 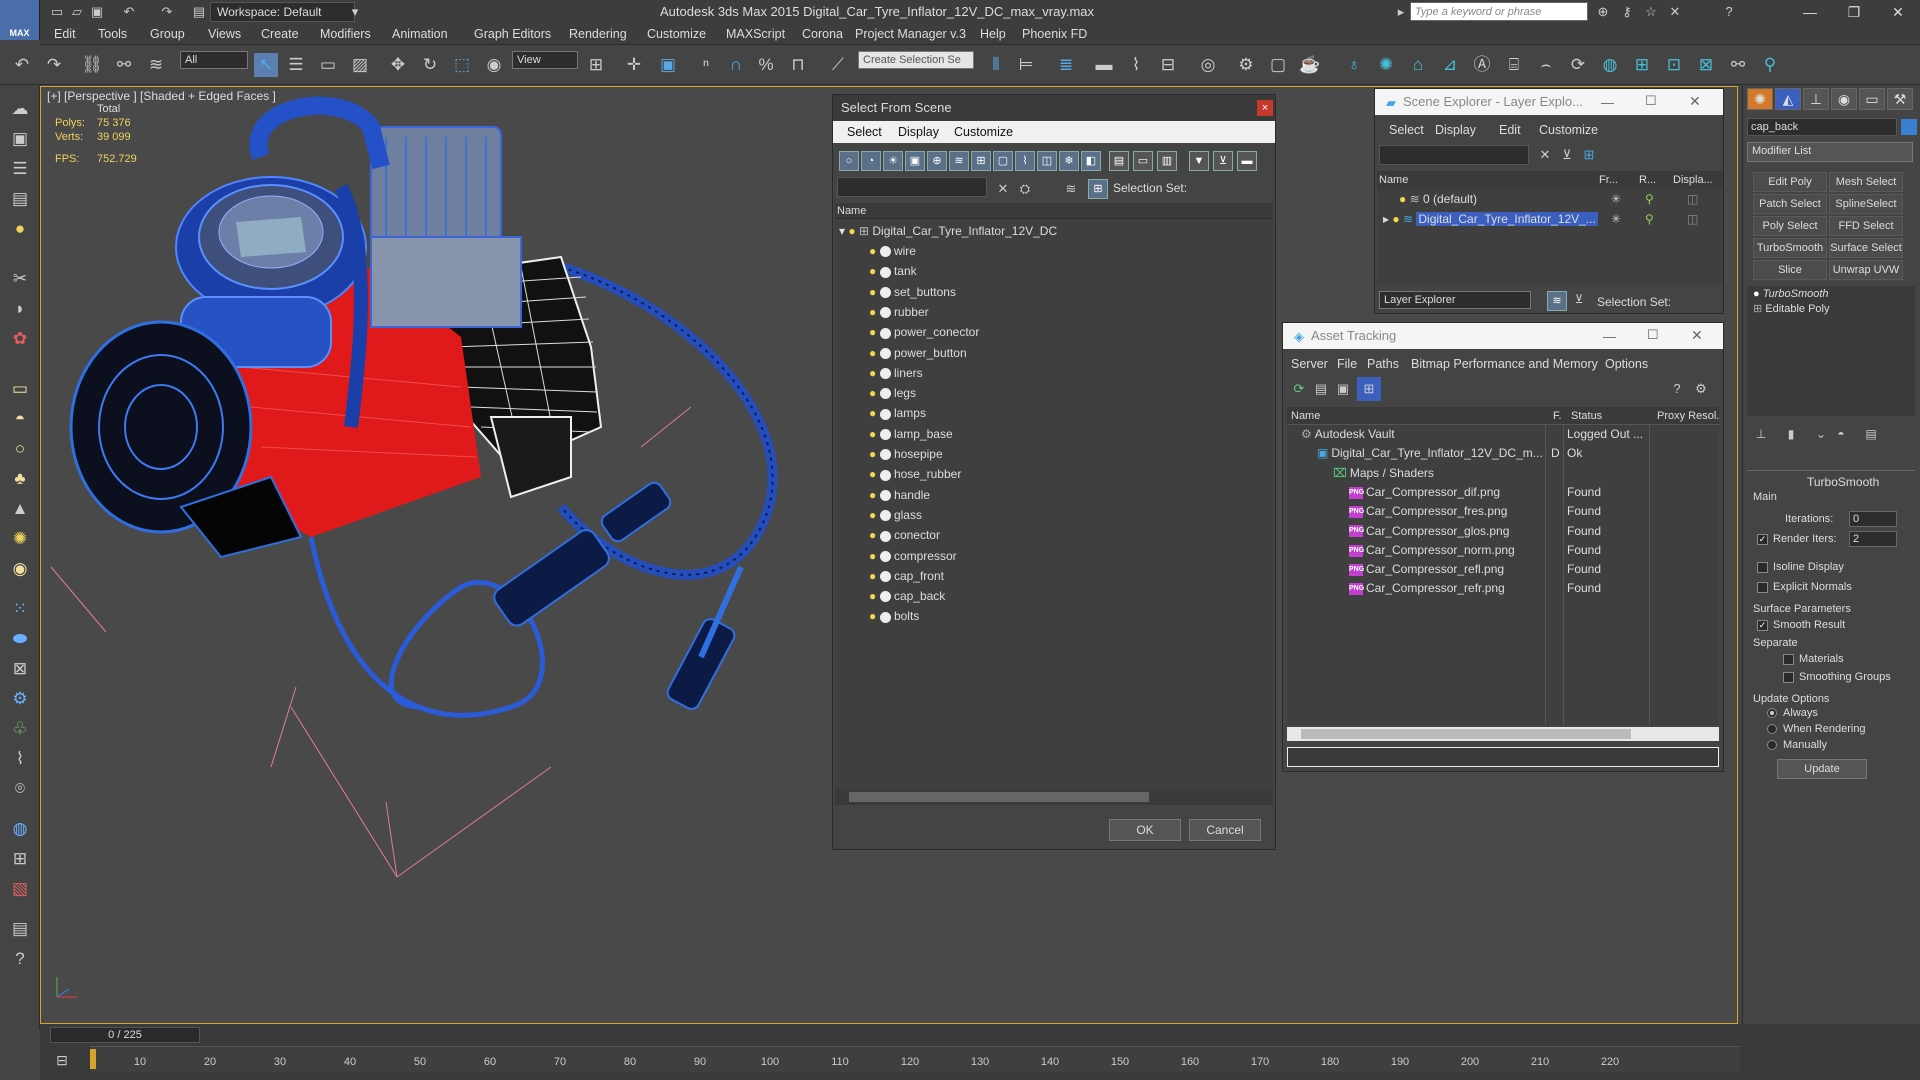 I want to click on update-manually-radio: Manually, so click(x=1797, y=745).